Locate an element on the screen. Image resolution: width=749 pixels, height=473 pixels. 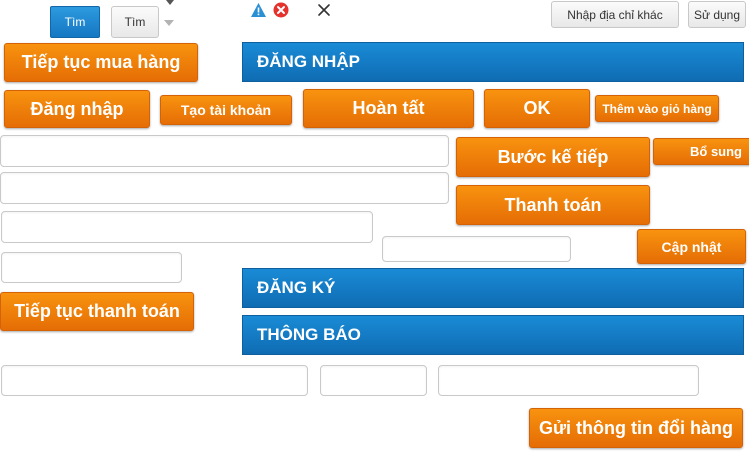
complete-button-label: Hoàn tất is located at coordinates (388, 108).